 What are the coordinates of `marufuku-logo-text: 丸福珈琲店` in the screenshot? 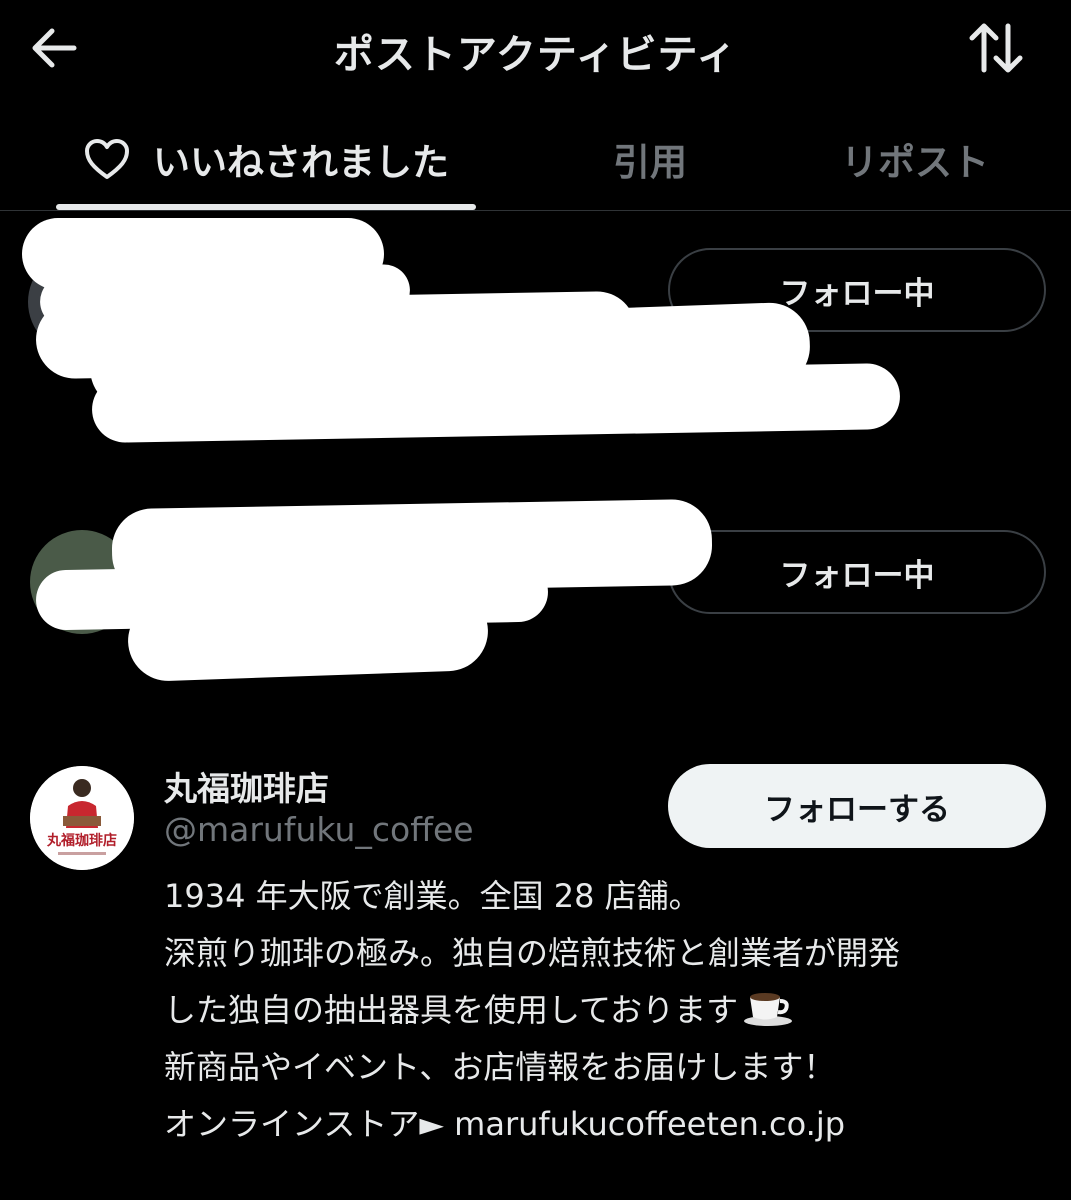 It's located at (81, 840).